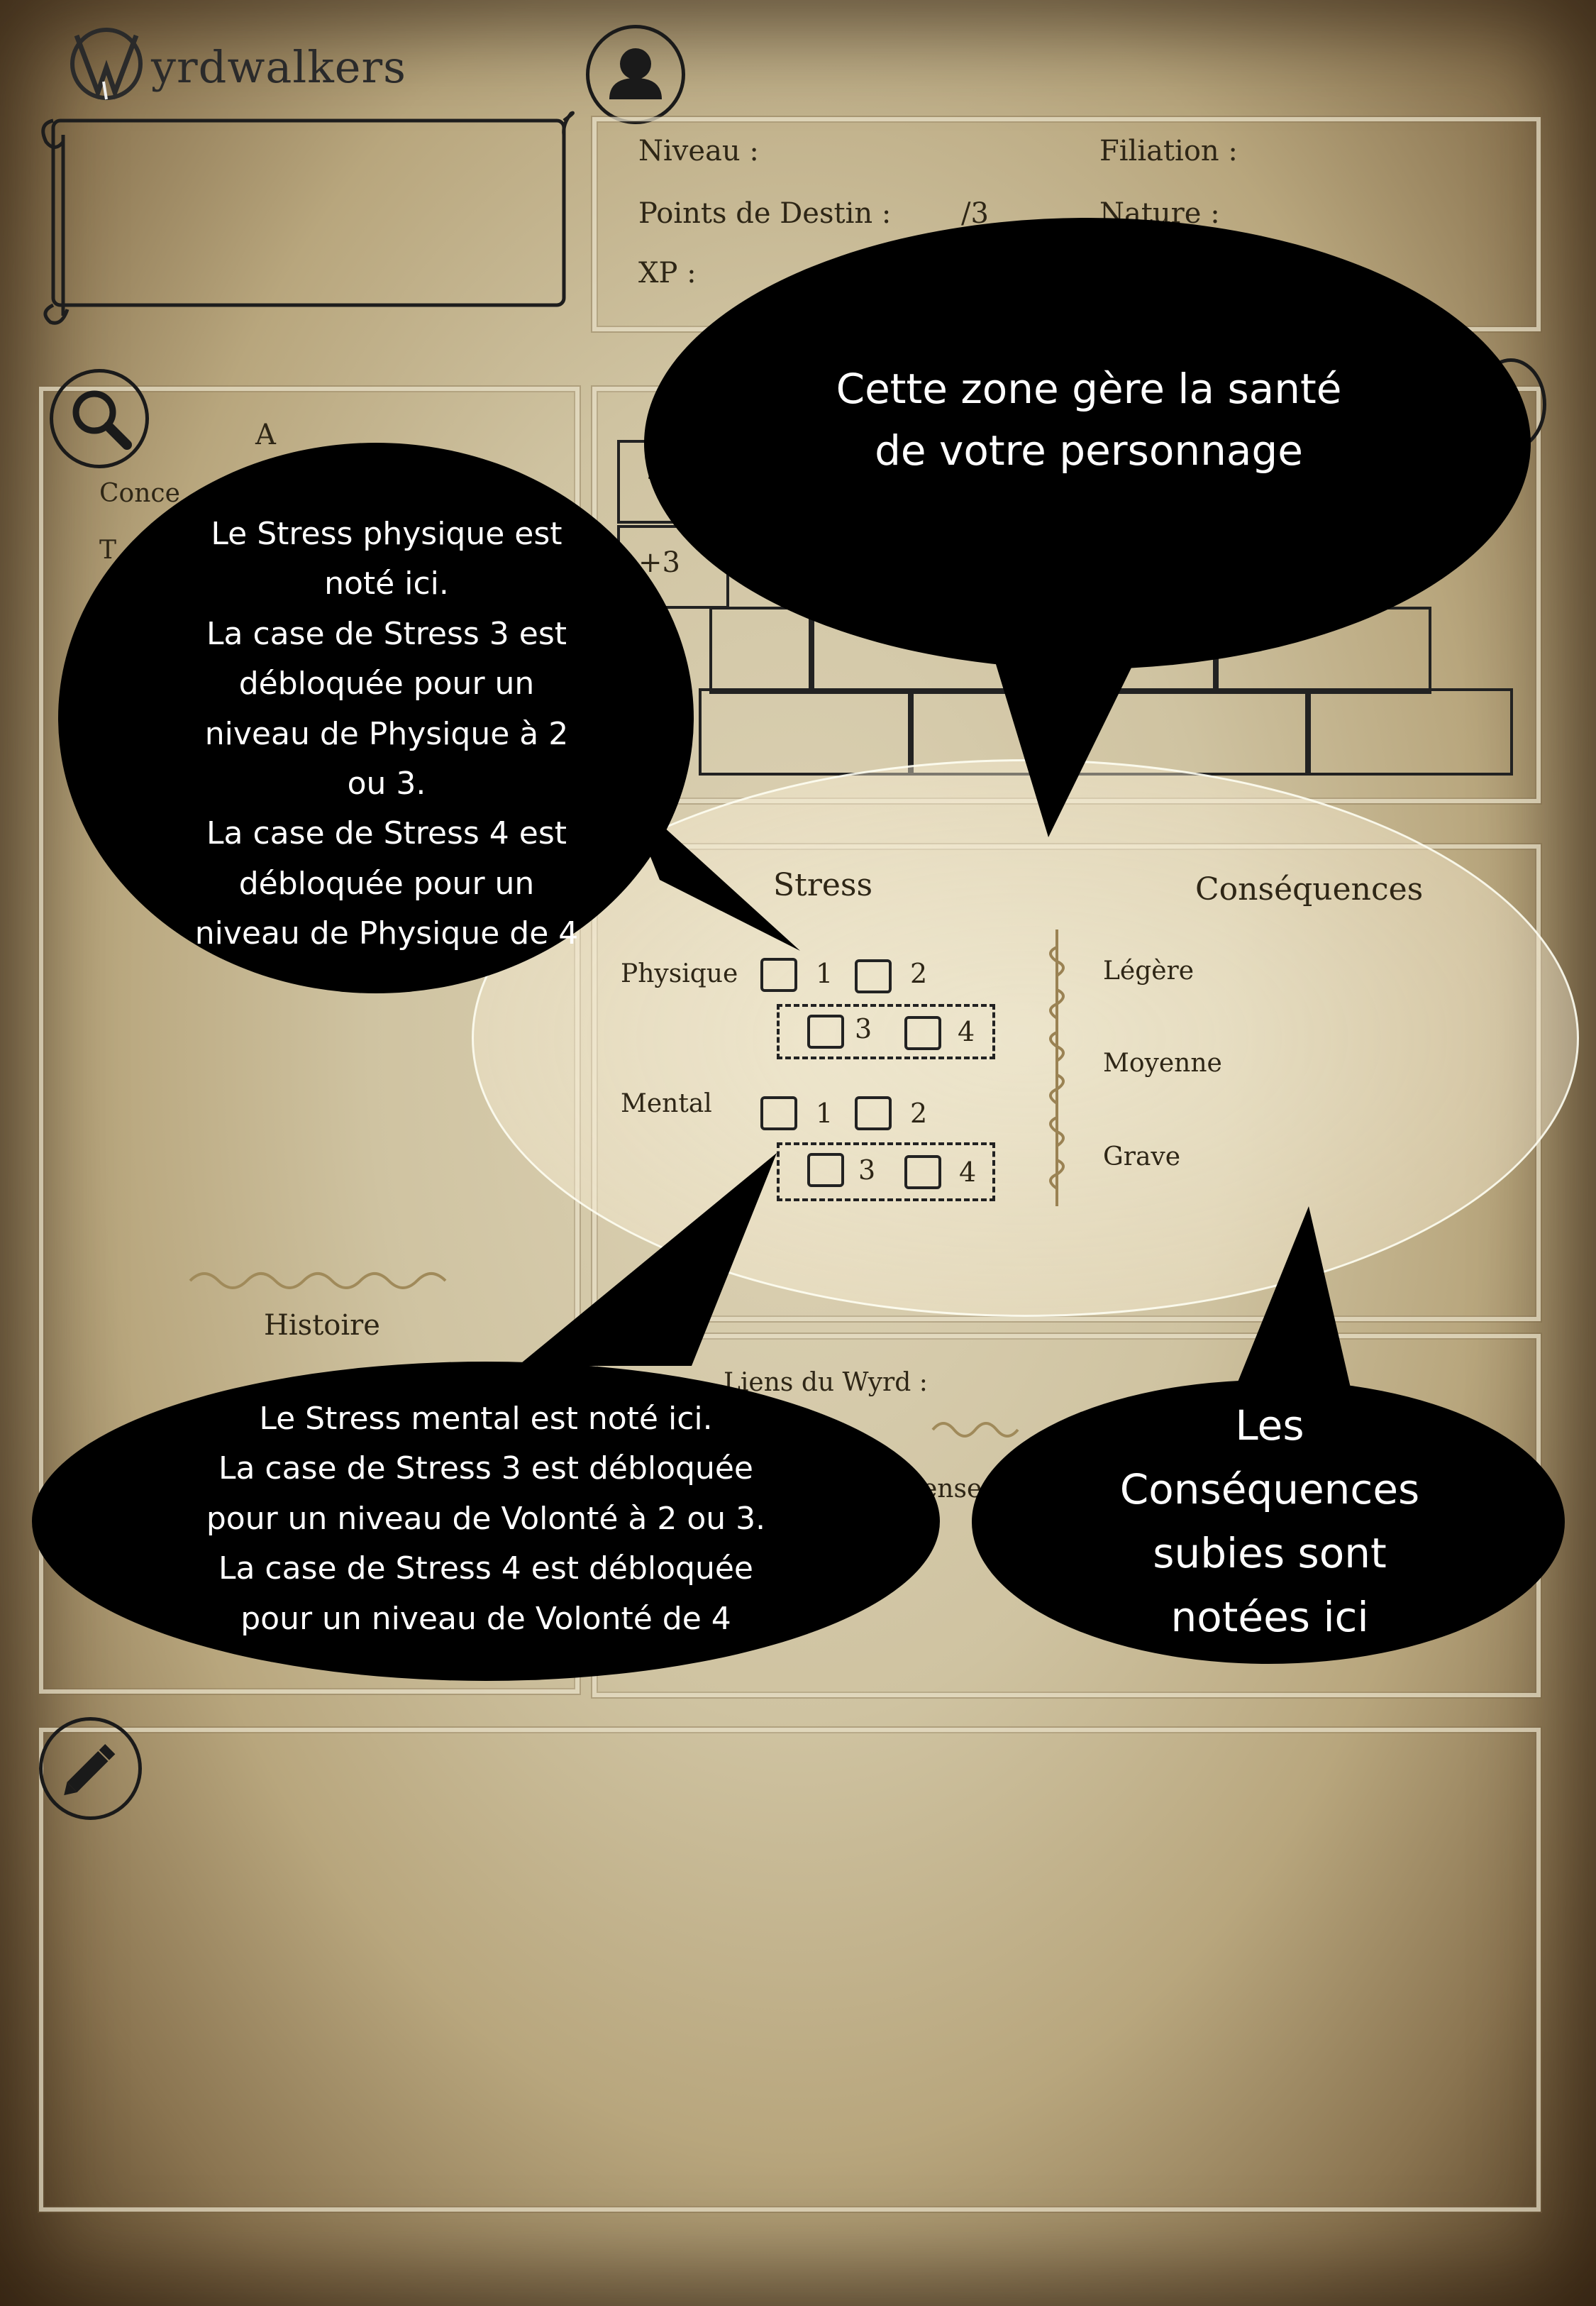  What do you see at coordinates (647, 1259) in the screenshot?
I see `mental-bubble-tail` at bounding box center [647, 1259].